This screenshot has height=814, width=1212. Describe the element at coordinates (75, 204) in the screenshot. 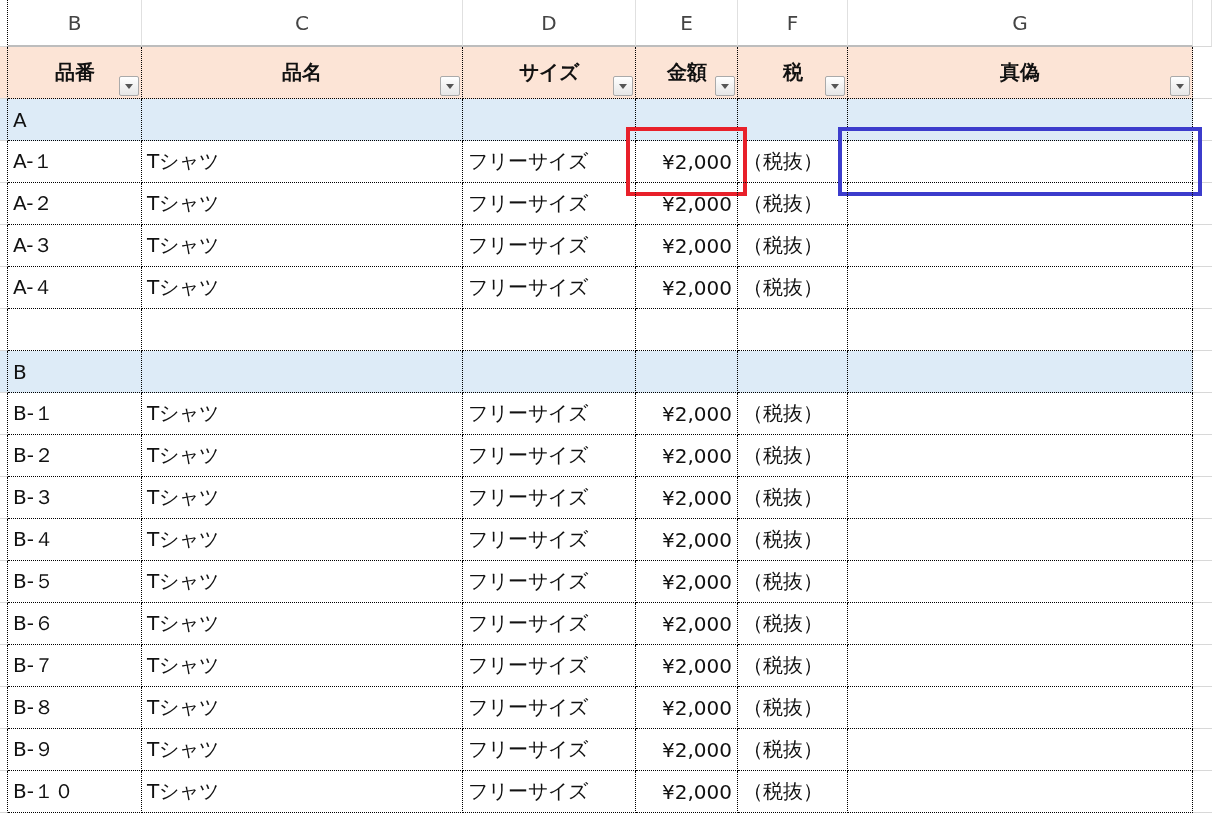

I see `table-cell: A-２` at that location.